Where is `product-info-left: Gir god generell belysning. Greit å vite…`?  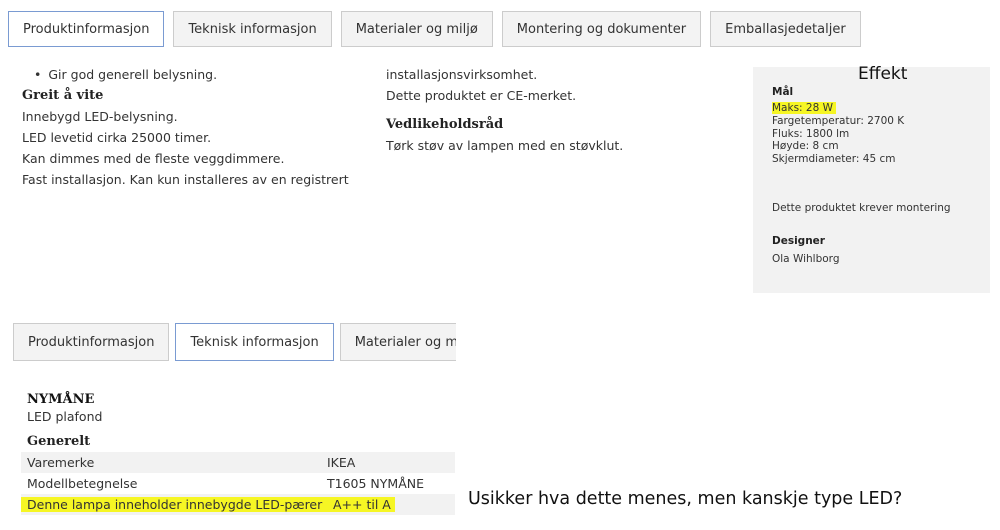
product-info-left: Gir god generell belysning. Greit å vite… is located at coordinates (185, 127).